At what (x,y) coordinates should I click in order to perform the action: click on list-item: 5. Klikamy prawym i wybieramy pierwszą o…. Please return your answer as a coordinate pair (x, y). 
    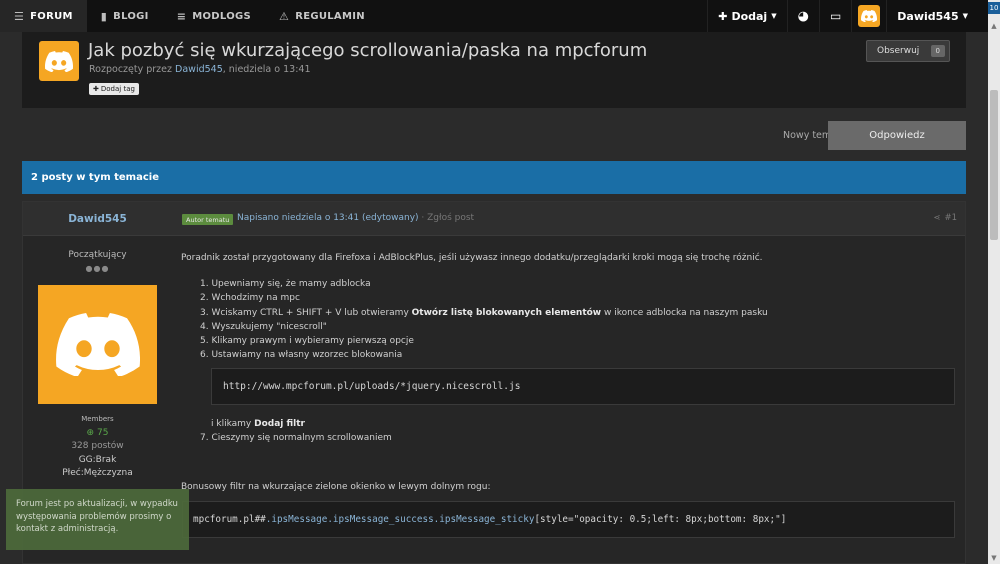
    Looking at the image, I should click on (307, 341).